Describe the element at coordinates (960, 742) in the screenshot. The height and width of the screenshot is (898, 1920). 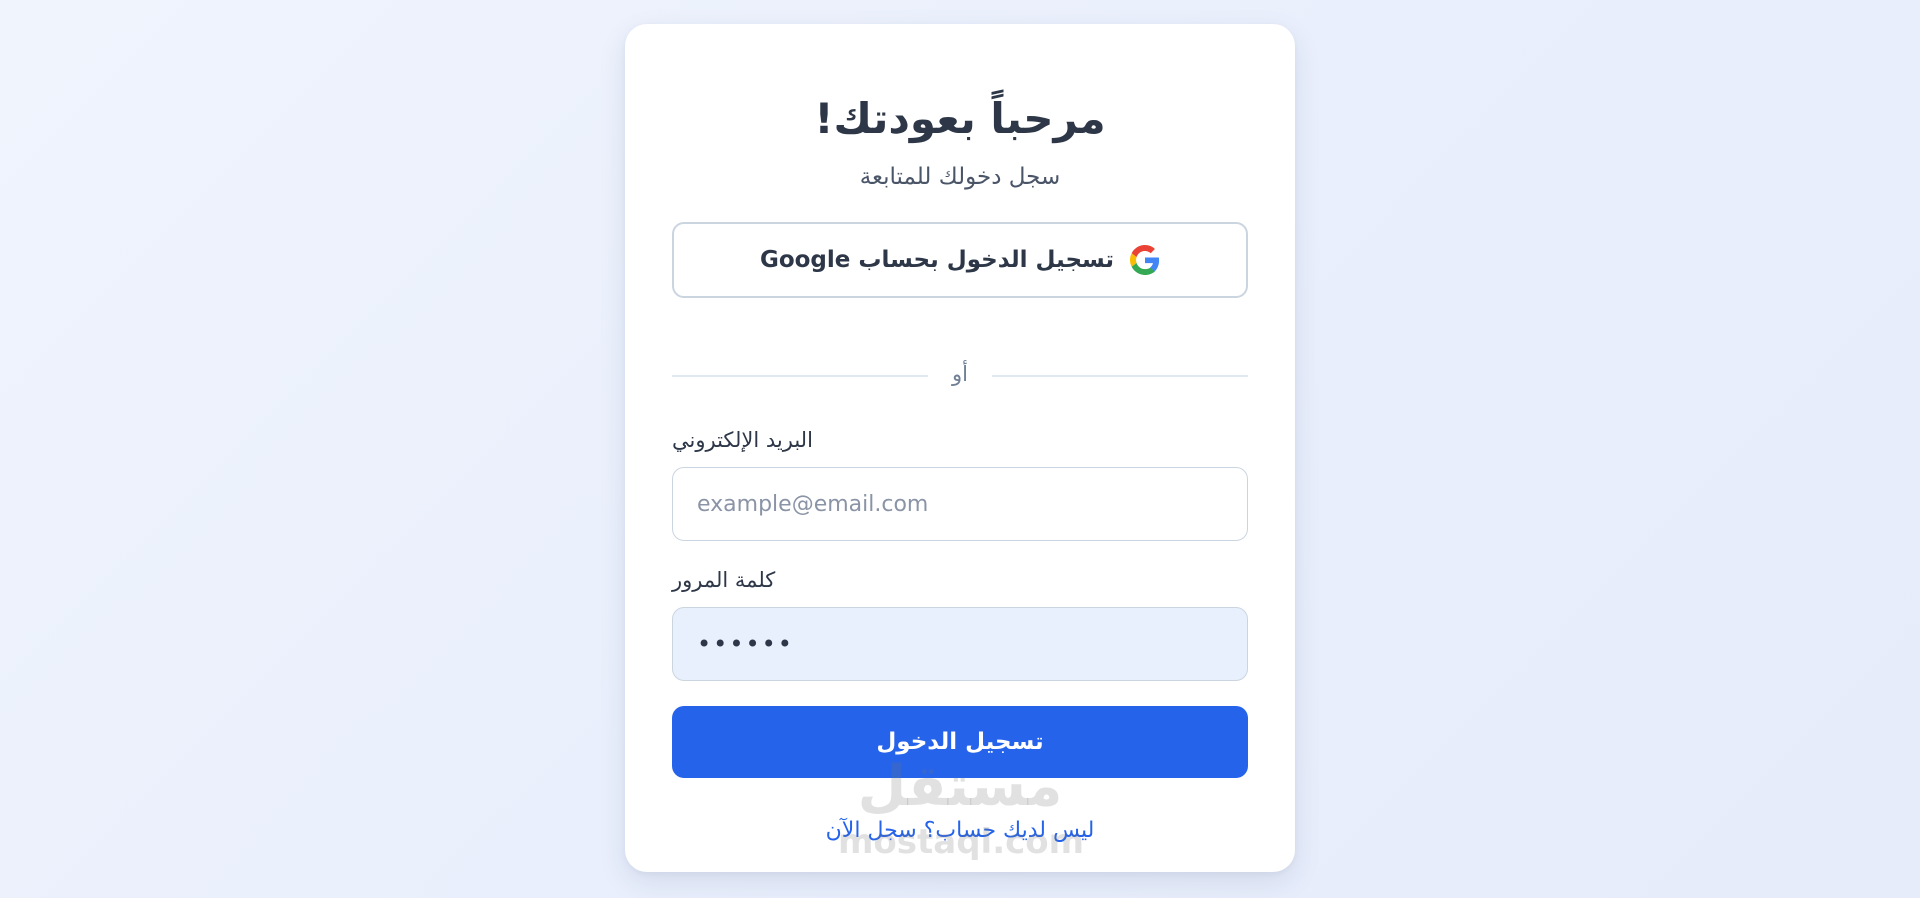
I see `login-submit-button: تسجيل الدخول` at that location.